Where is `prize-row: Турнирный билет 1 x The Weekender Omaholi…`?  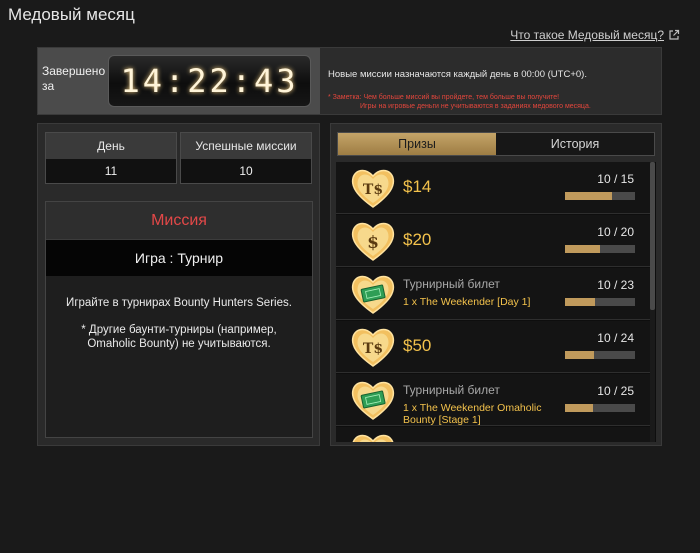
prize-row: Турнирный билет 1 x The Weekender Omaholi… is located at coordinates (493, 400).